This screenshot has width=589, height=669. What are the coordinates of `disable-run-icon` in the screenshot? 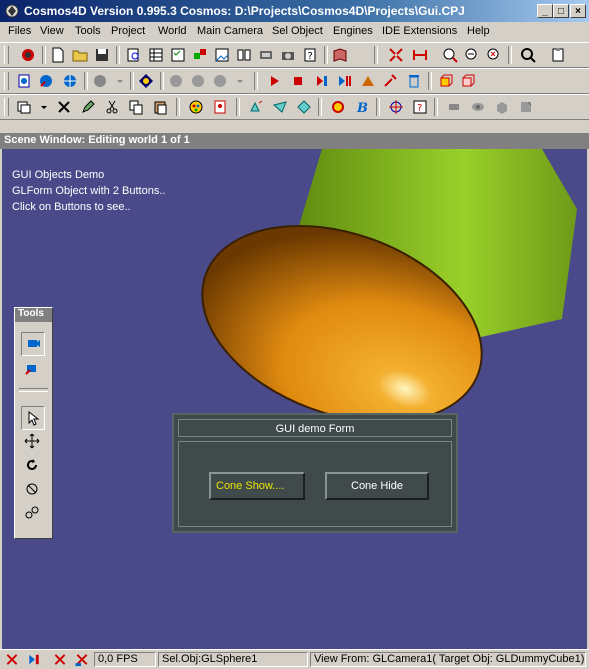 It's located at (82, 659).